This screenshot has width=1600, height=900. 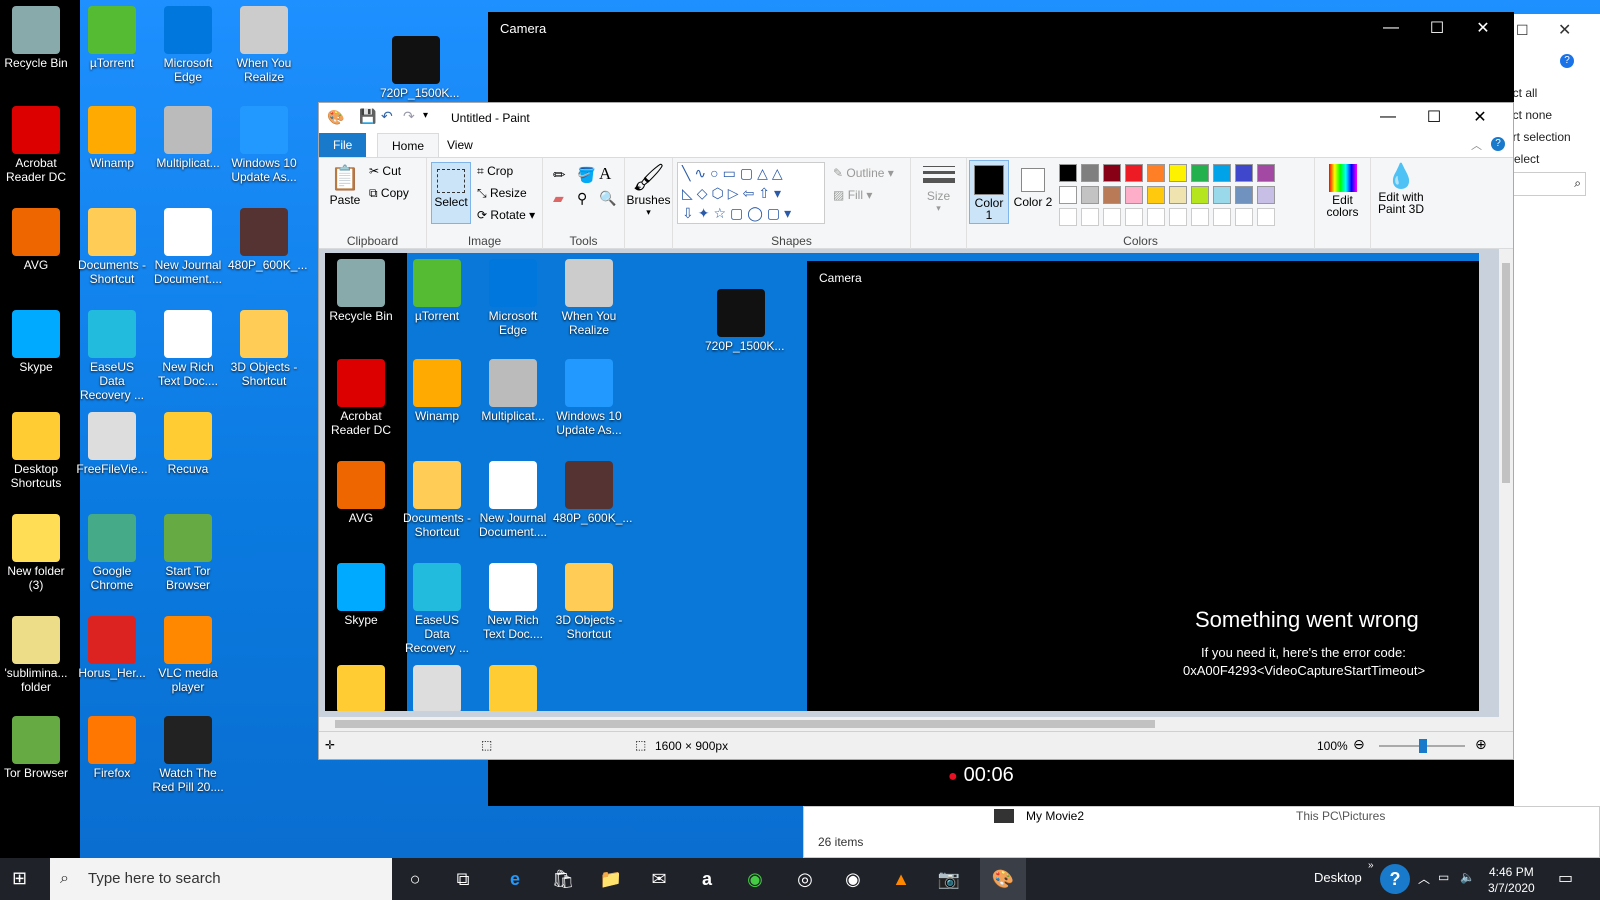 What do you see at coordinates (611, 879) in the screenshot?
I see `file-explorer-icon: 📁` at bounding box center [611, 879].